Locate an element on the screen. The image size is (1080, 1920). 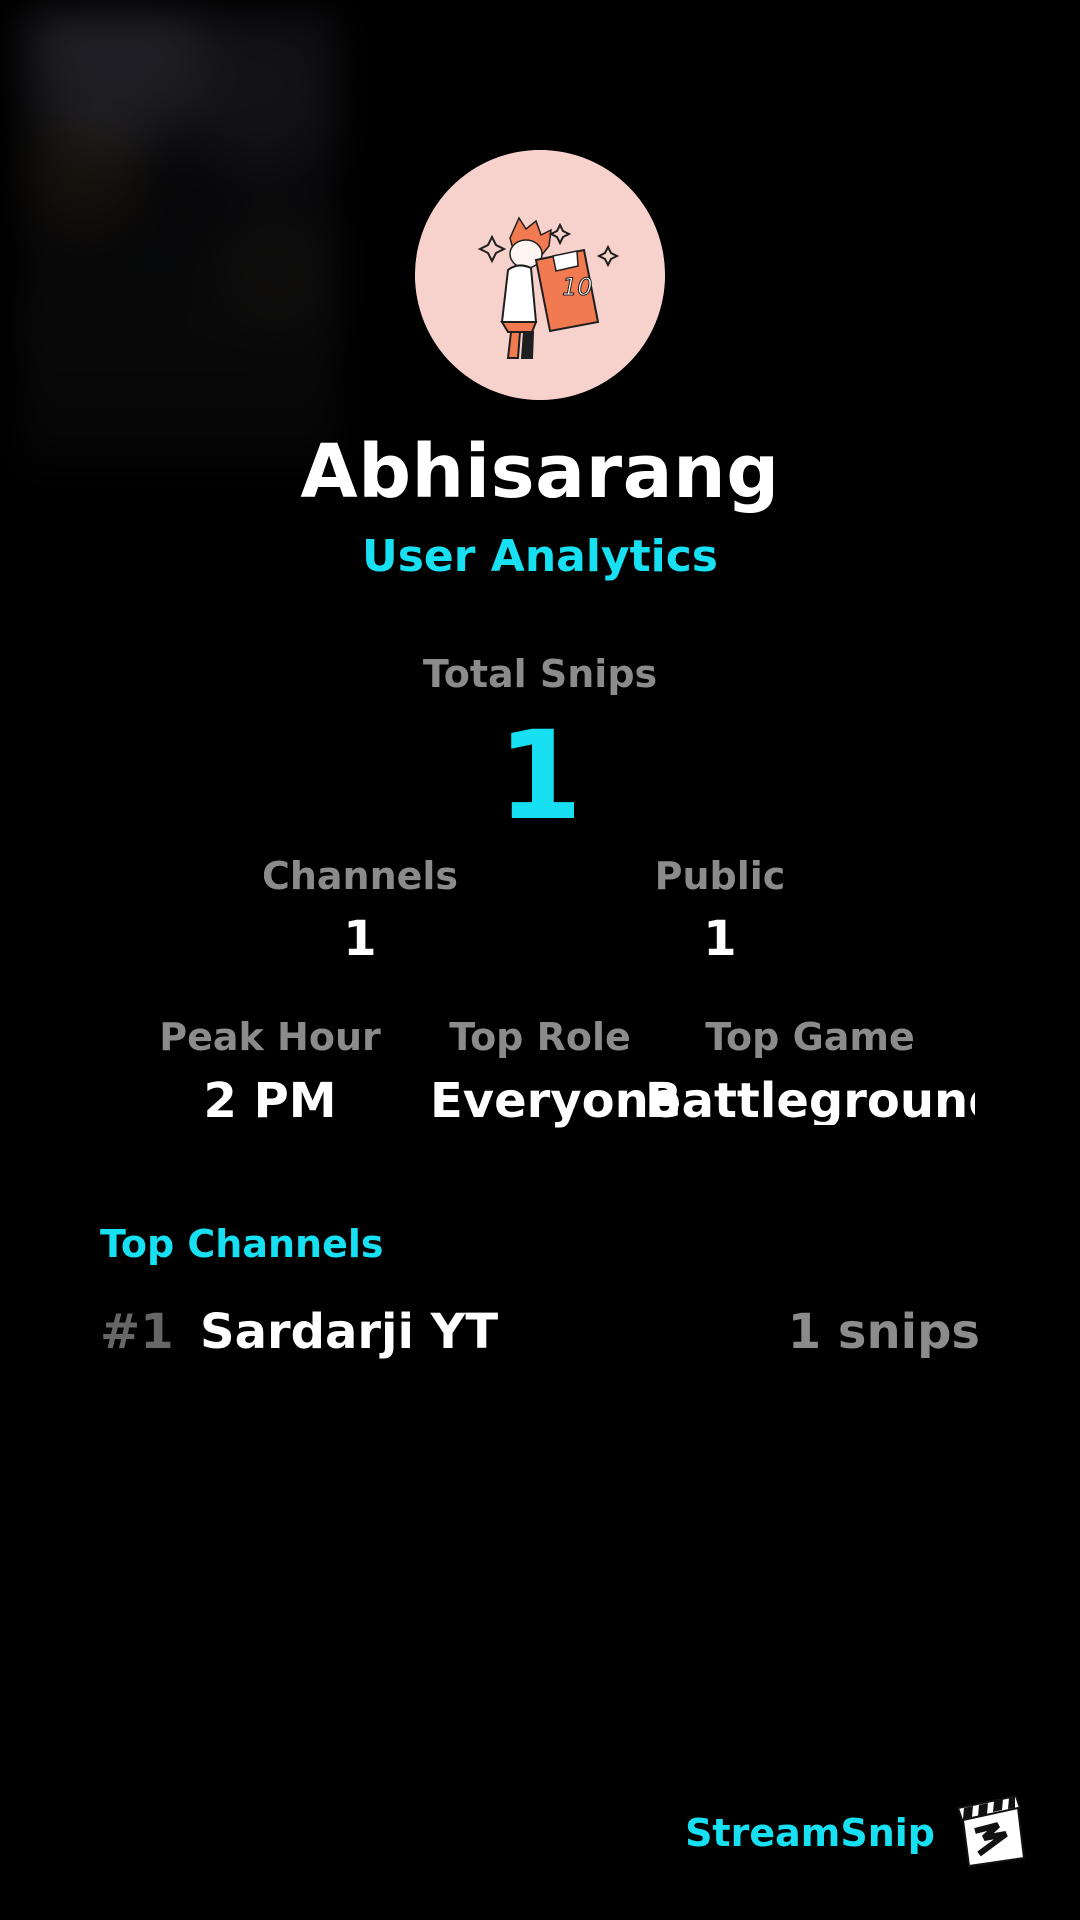
top-role-label: Top Role is located at coordinates (540, 1037).